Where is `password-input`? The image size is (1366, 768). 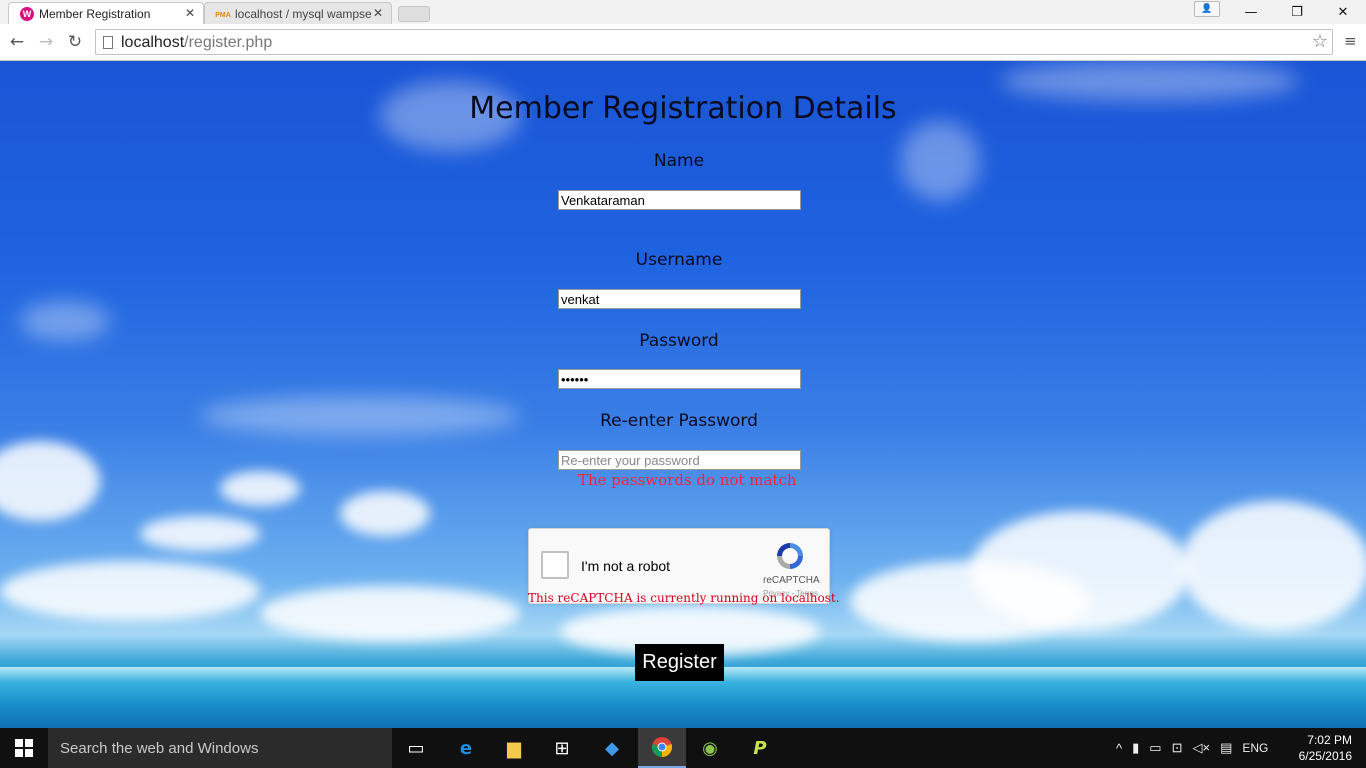 password-input is located at coordinates (679, 379).